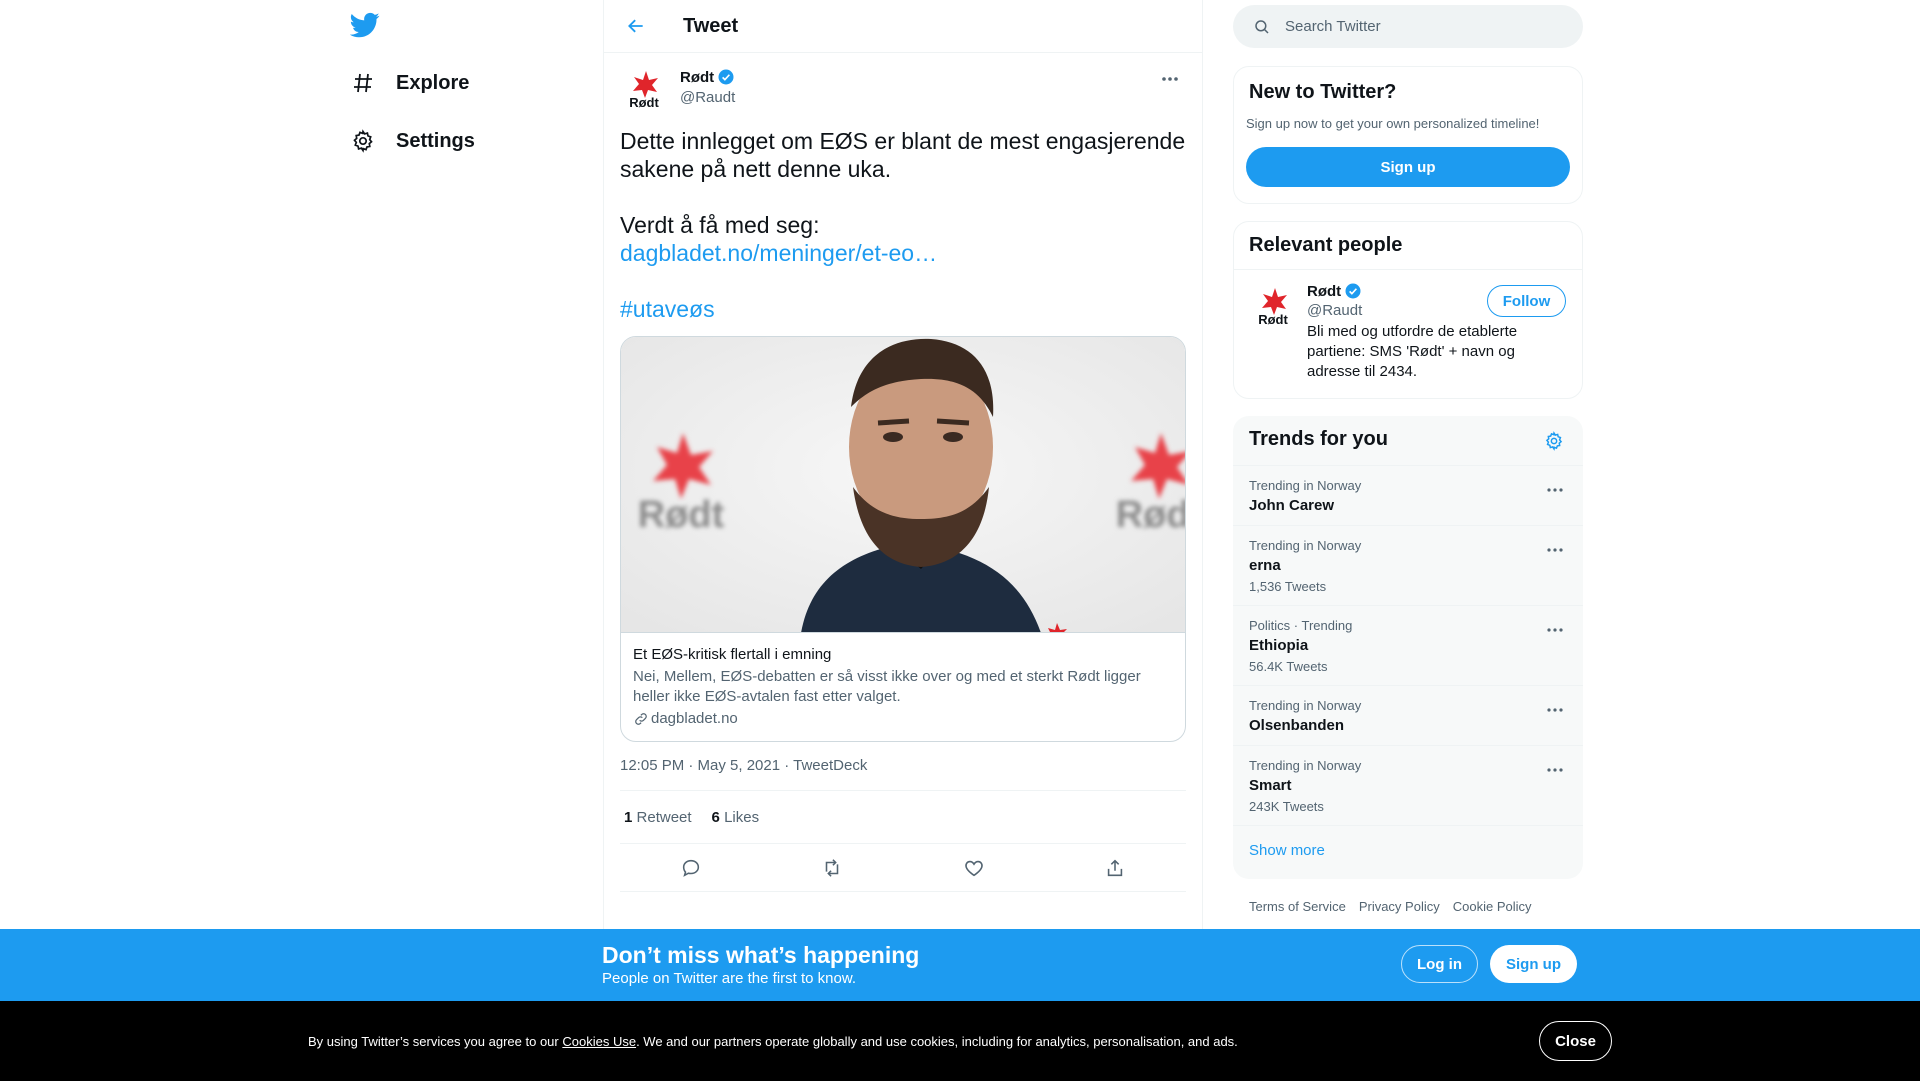  Describe the element at coordinates (907, 309) in the screenshot. I see `hashtag-link: #utaveøs` at that location.